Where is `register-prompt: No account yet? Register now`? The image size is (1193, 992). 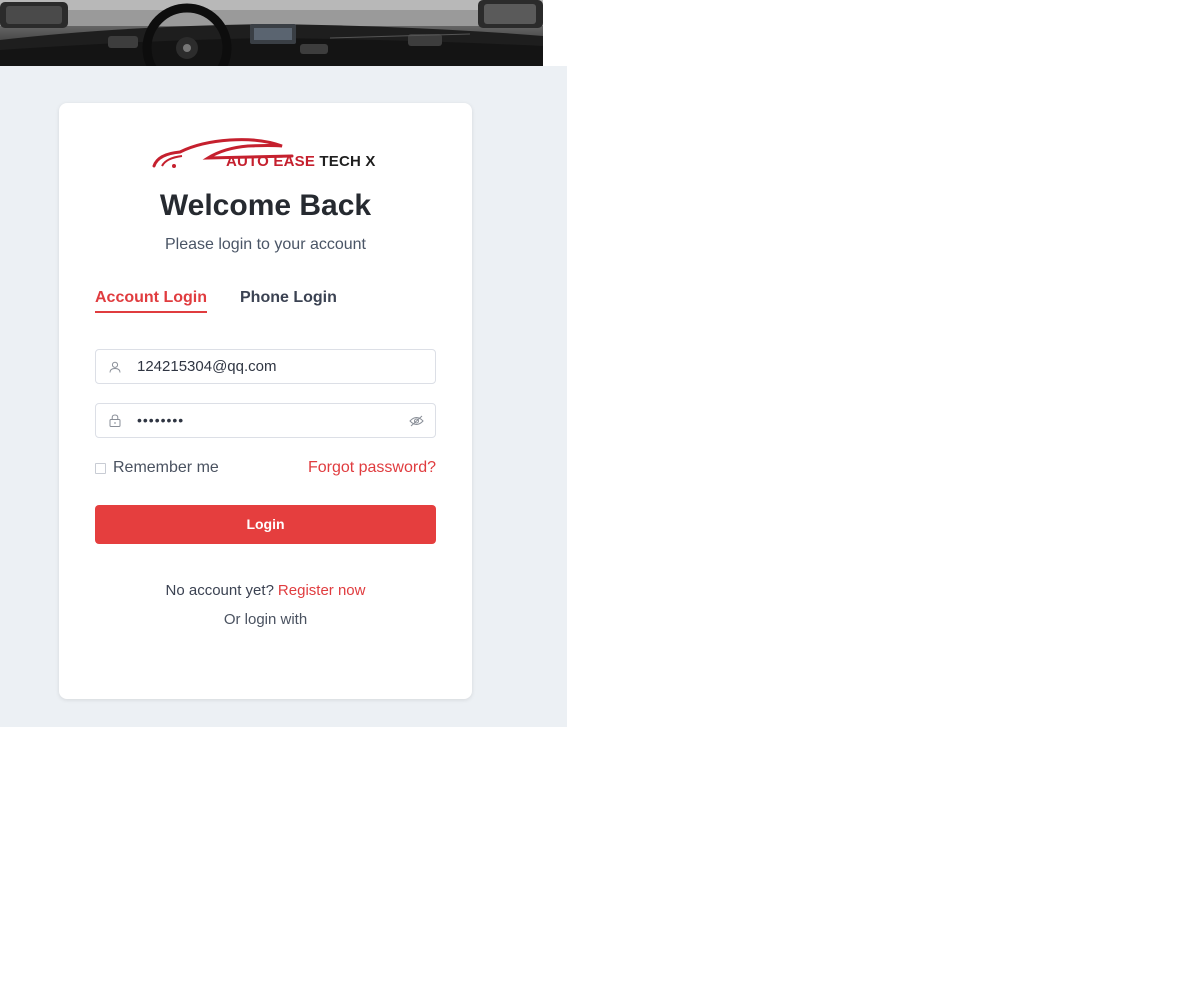
register-prompt: No account yet? Register now is located at coordinates (265, 590).